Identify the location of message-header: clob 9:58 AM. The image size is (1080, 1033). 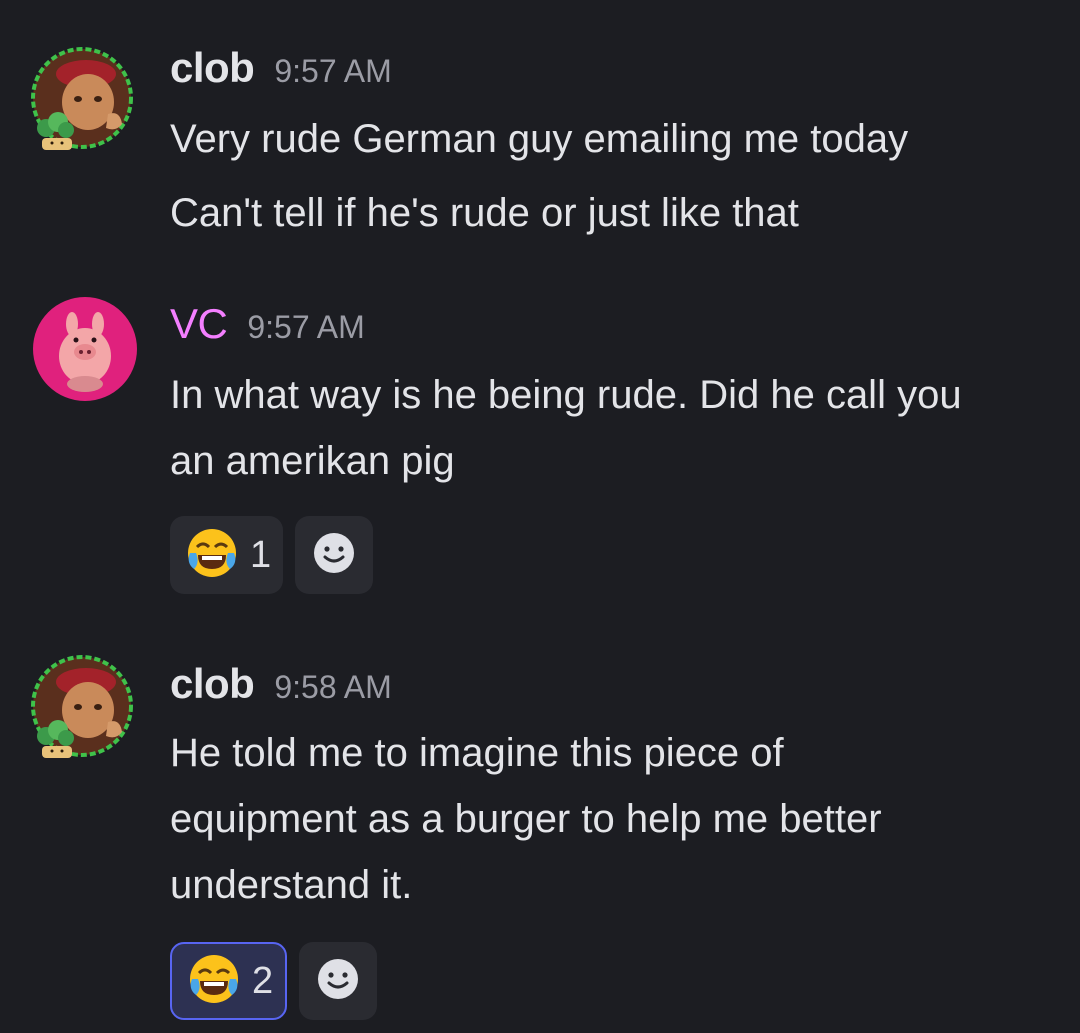
(615, 688).